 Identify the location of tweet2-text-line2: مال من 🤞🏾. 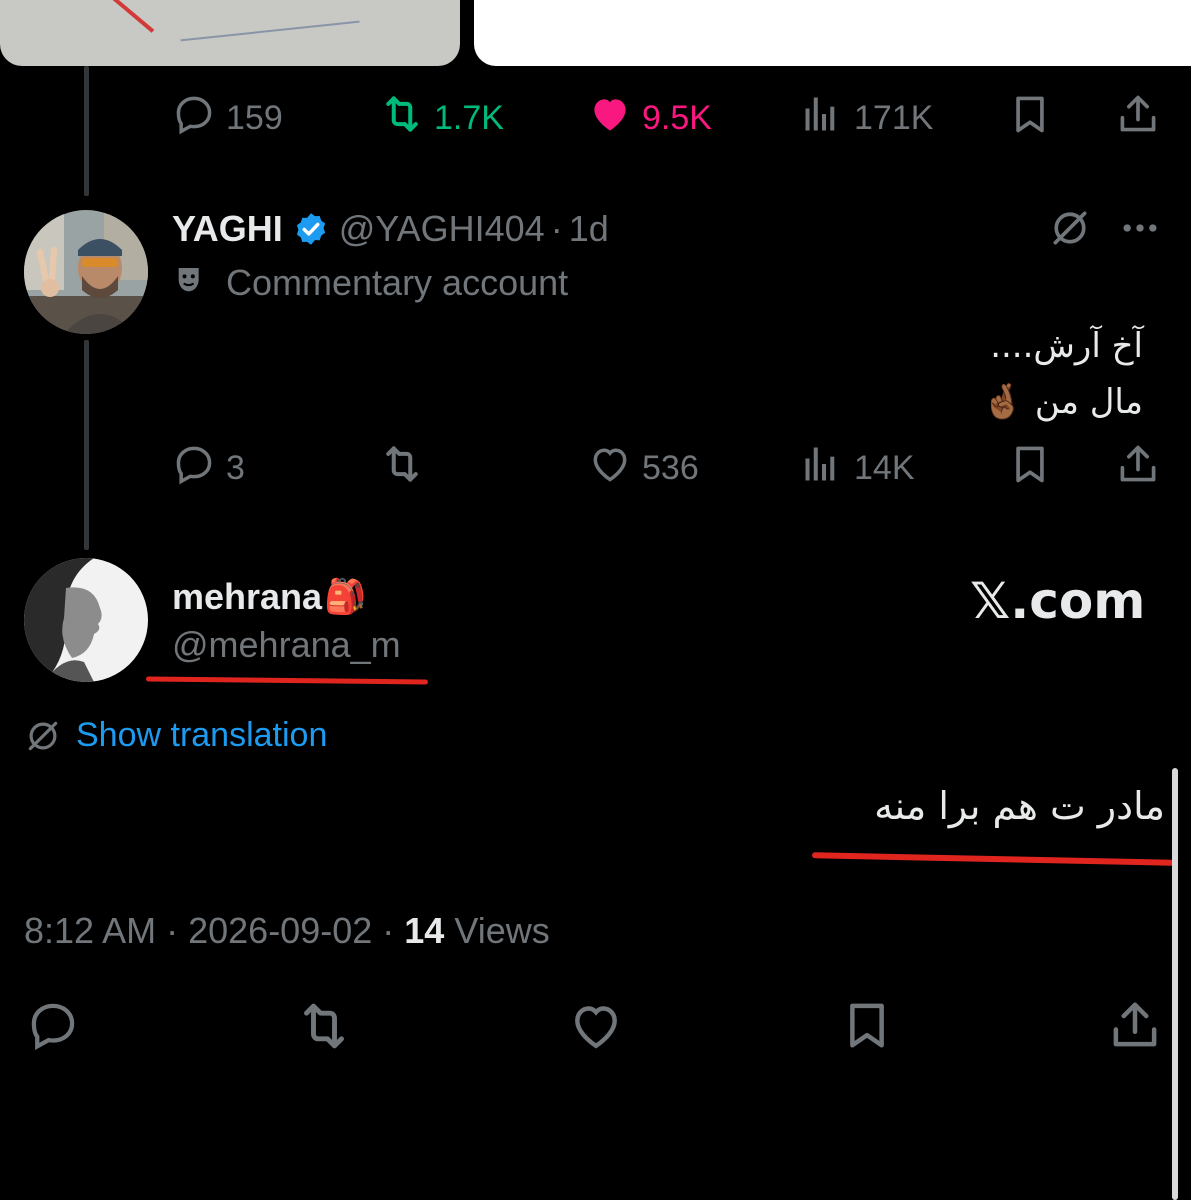
(1062, 402).